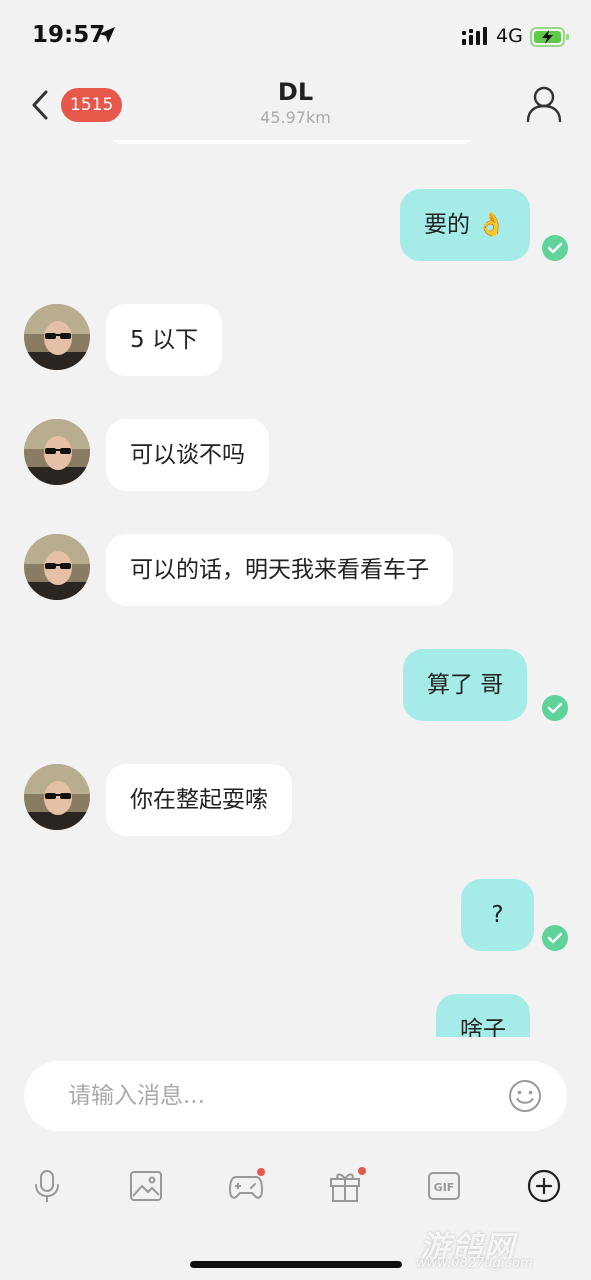 The width and height of the screenshot is (591, 1280). What do you see at coordinates (279, 570) in the screenshot?
I see `incoming-message-bubble: 可以的话，明天我来看看车子` at bounding box center [279, 570].